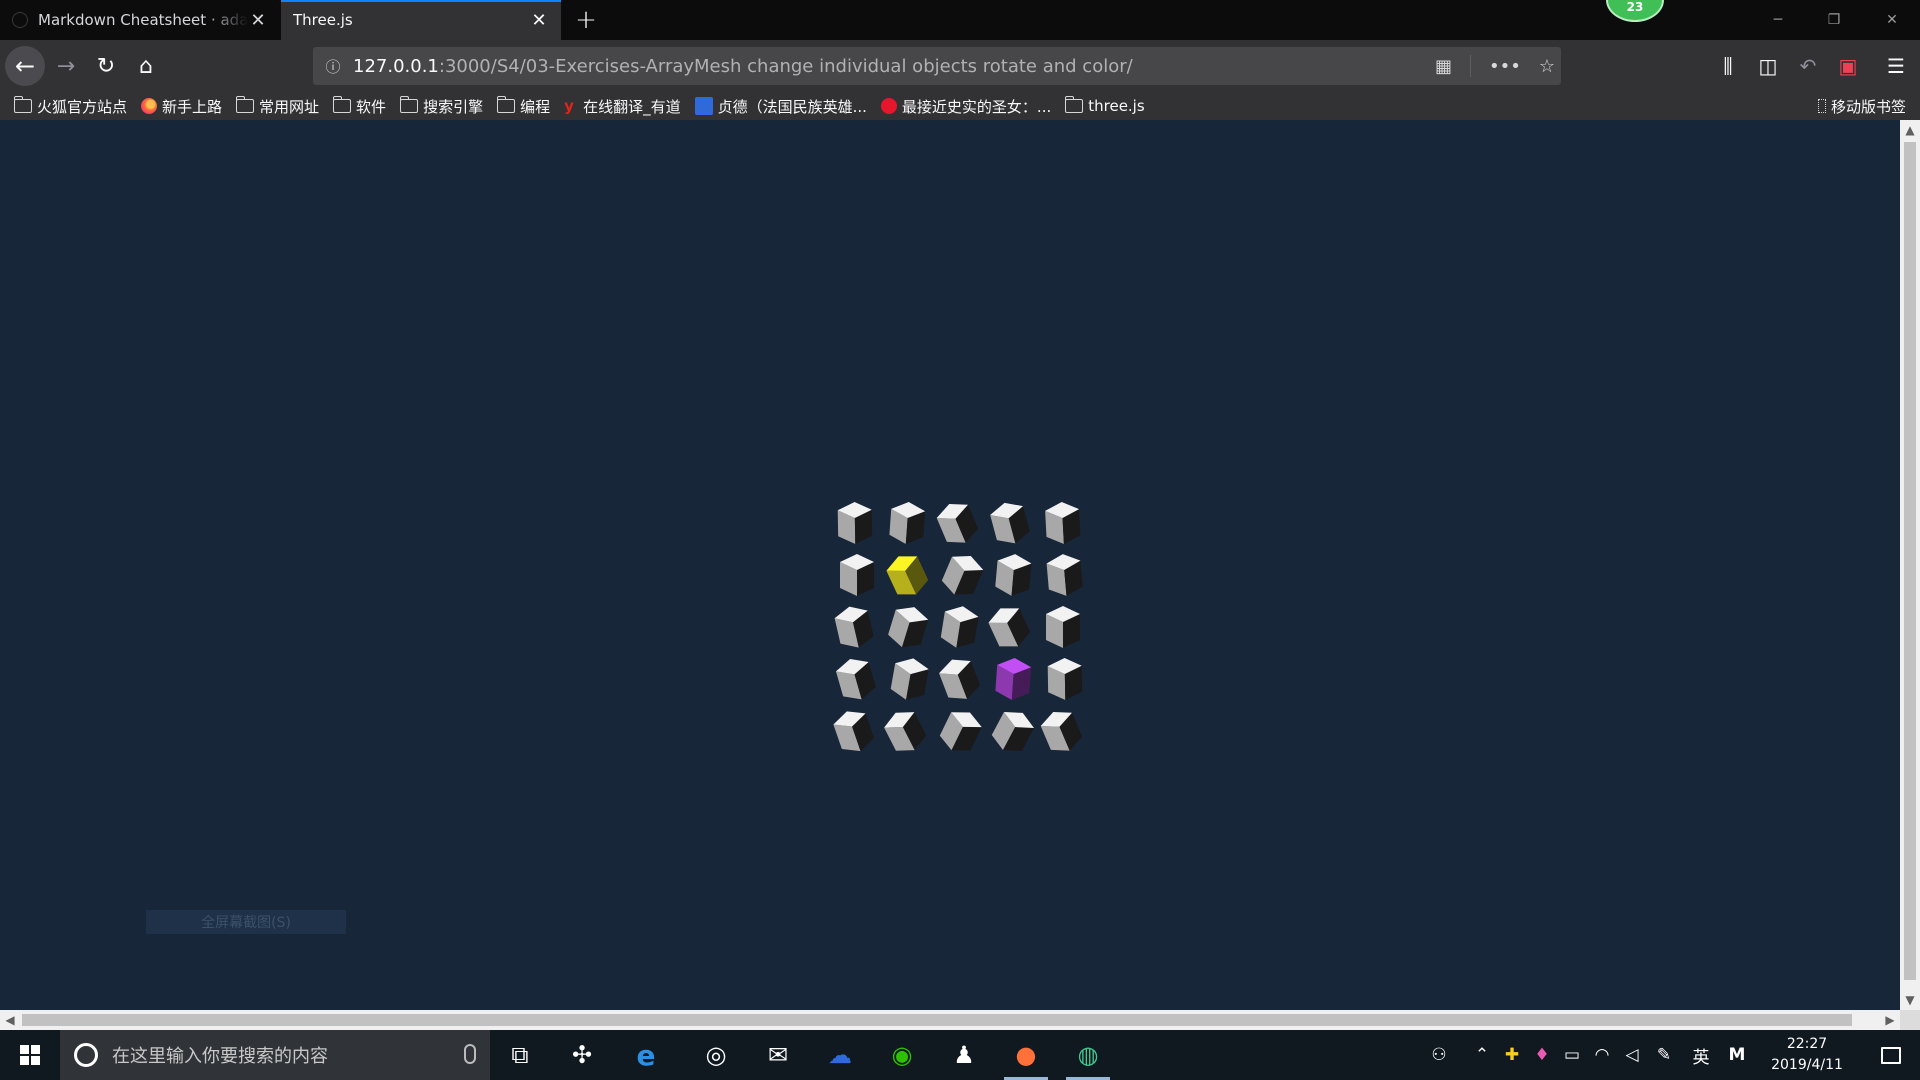 Image resolution: width=1920 pixels, height=1080 pixels. What do you see at coordinates (1635, 11) in the screenshot?
I see `notification-badge: 23` at bounding box center [1635, 11].